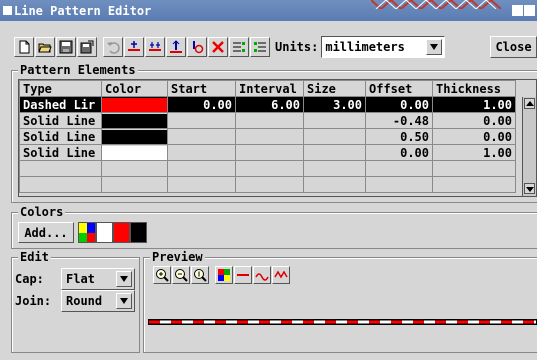 This screenshot has width=537, height=360. I want to click on minimize-icon, so click(517, 10).